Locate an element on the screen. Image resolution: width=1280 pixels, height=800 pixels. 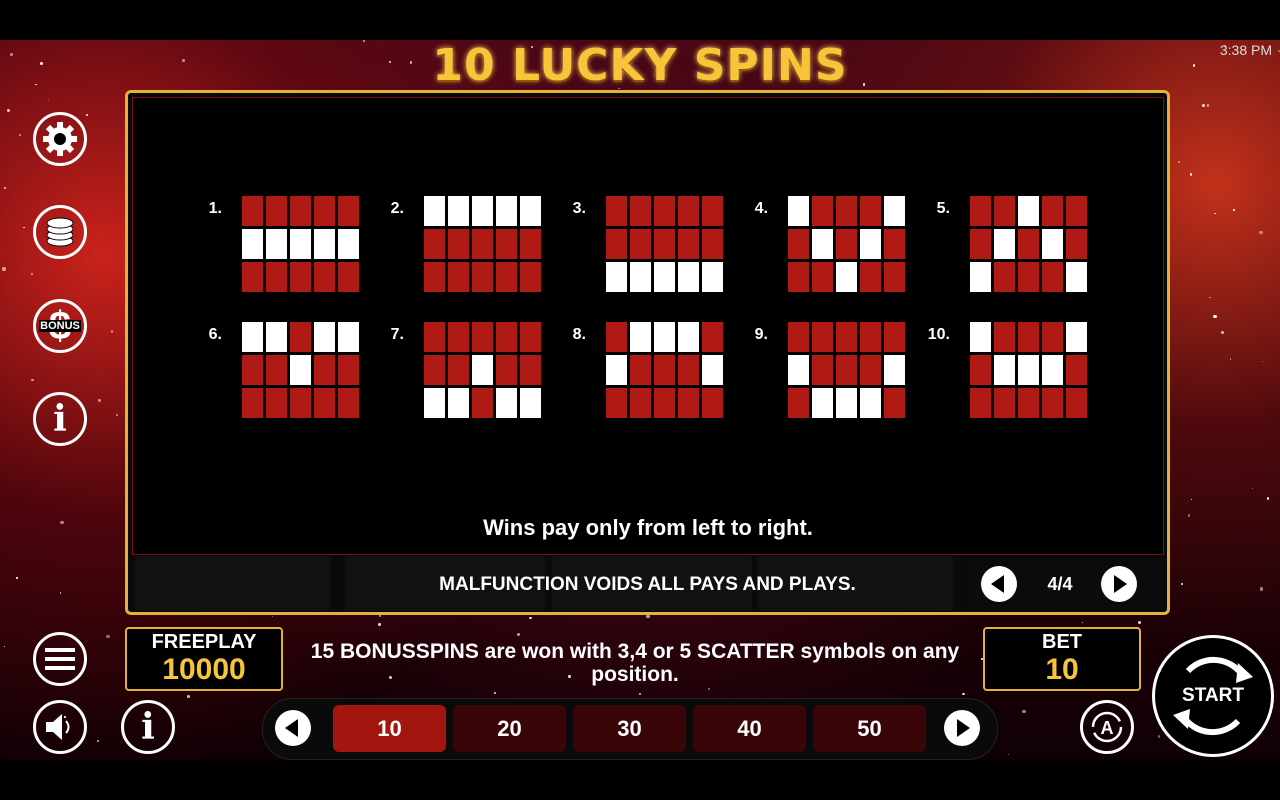
bet-decrease-button is located at coordinates (293, 728).